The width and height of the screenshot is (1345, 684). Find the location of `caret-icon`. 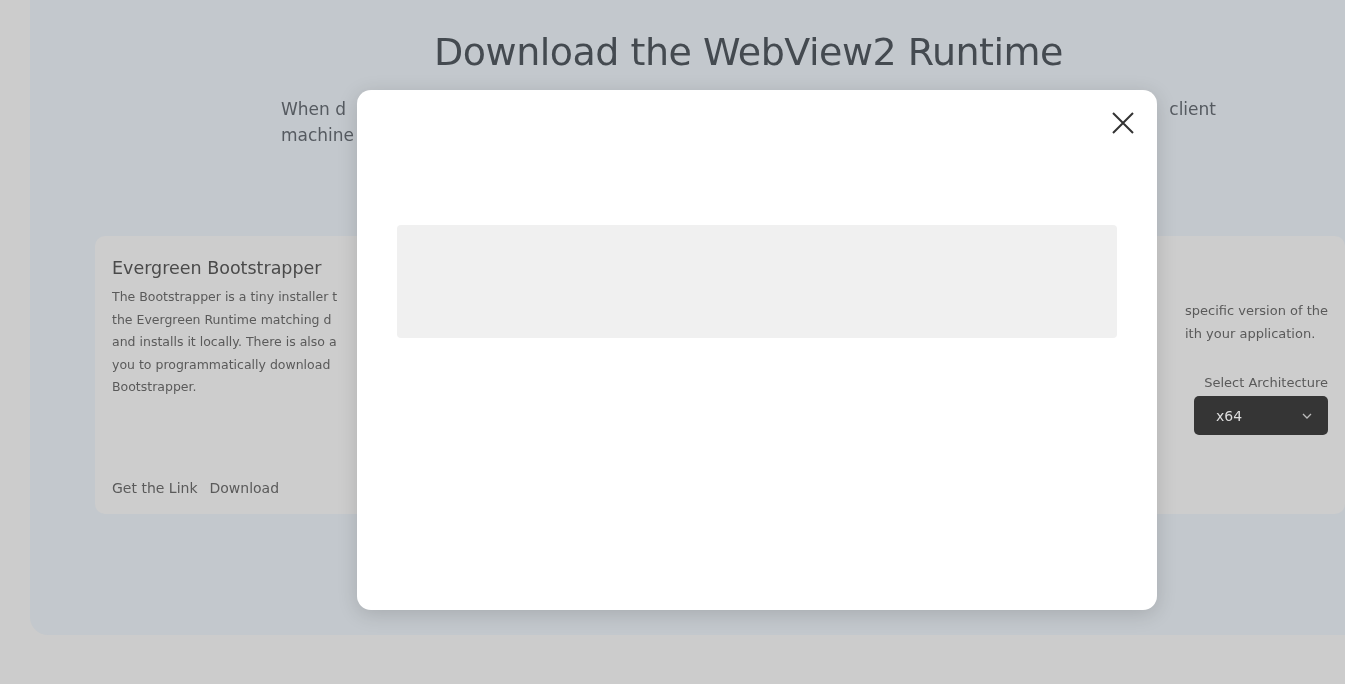

caret-icon is located at coordinates (1307, 415).